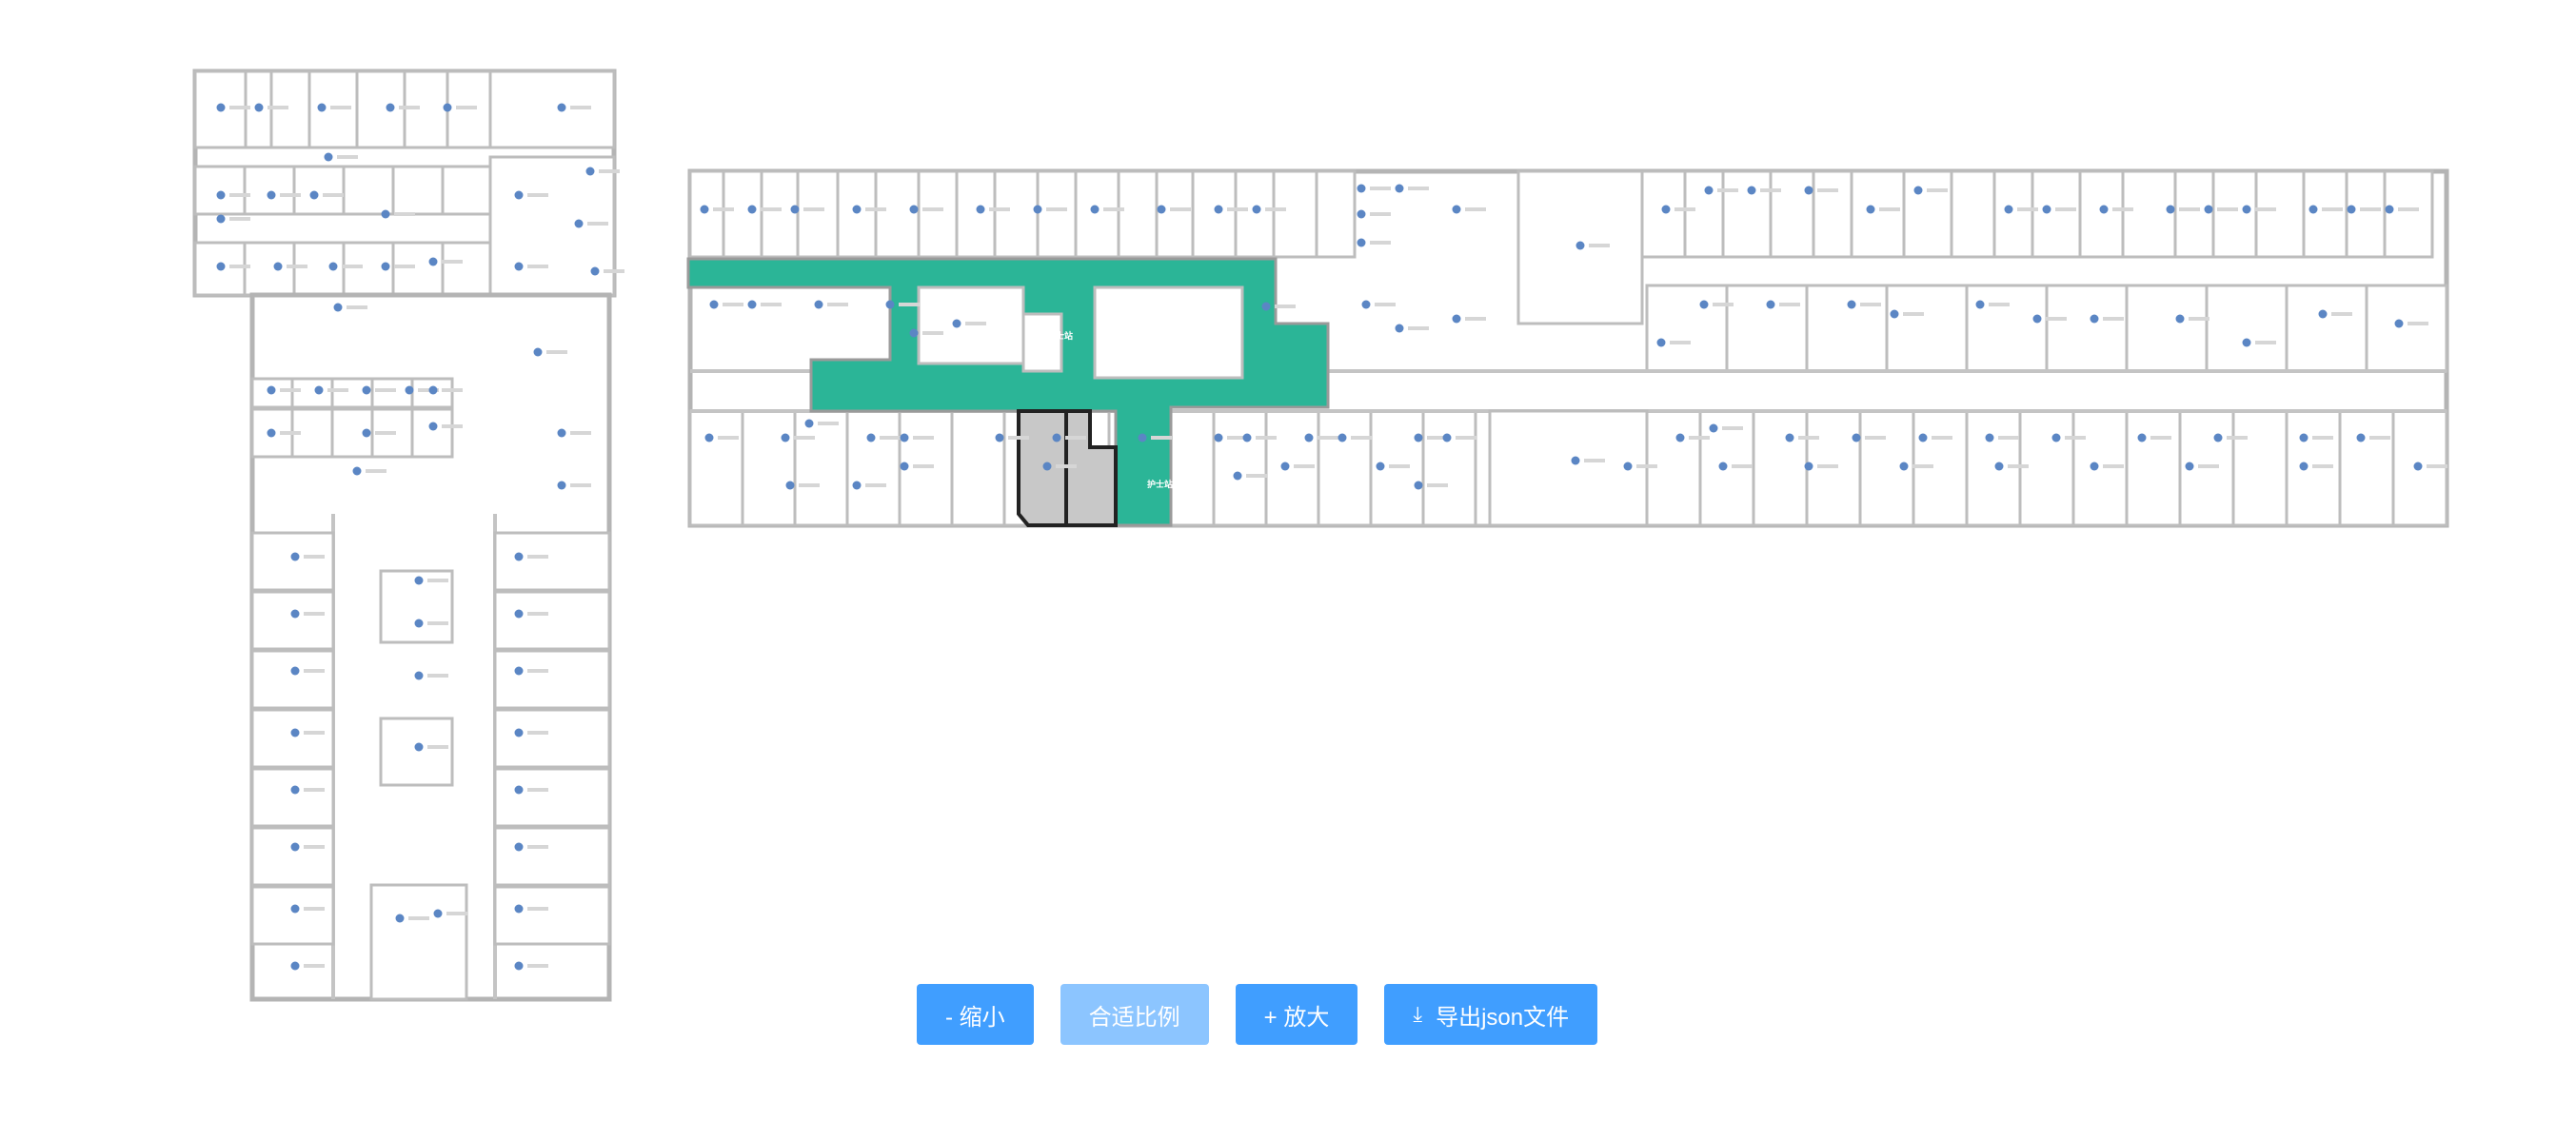 The image size is (2576, 1140). What do you see at coordinates (1134, 1014) in the screenshot?
I see `fit-scale-button: 合适比例` at bounding box center [1134, 1014].